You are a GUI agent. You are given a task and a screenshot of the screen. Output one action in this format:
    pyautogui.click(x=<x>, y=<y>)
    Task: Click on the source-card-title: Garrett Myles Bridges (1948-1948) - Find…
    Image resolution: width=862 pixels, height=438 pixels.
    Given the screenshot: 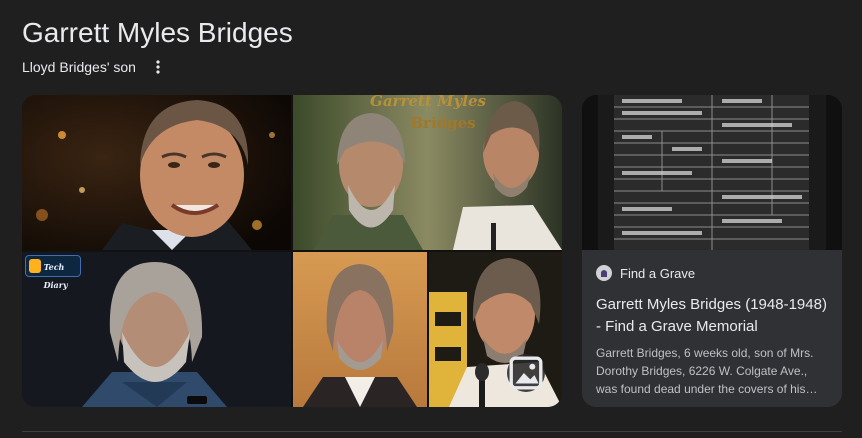 What is the action you would take?
    pyautogui.click(x=712, y=316)
    